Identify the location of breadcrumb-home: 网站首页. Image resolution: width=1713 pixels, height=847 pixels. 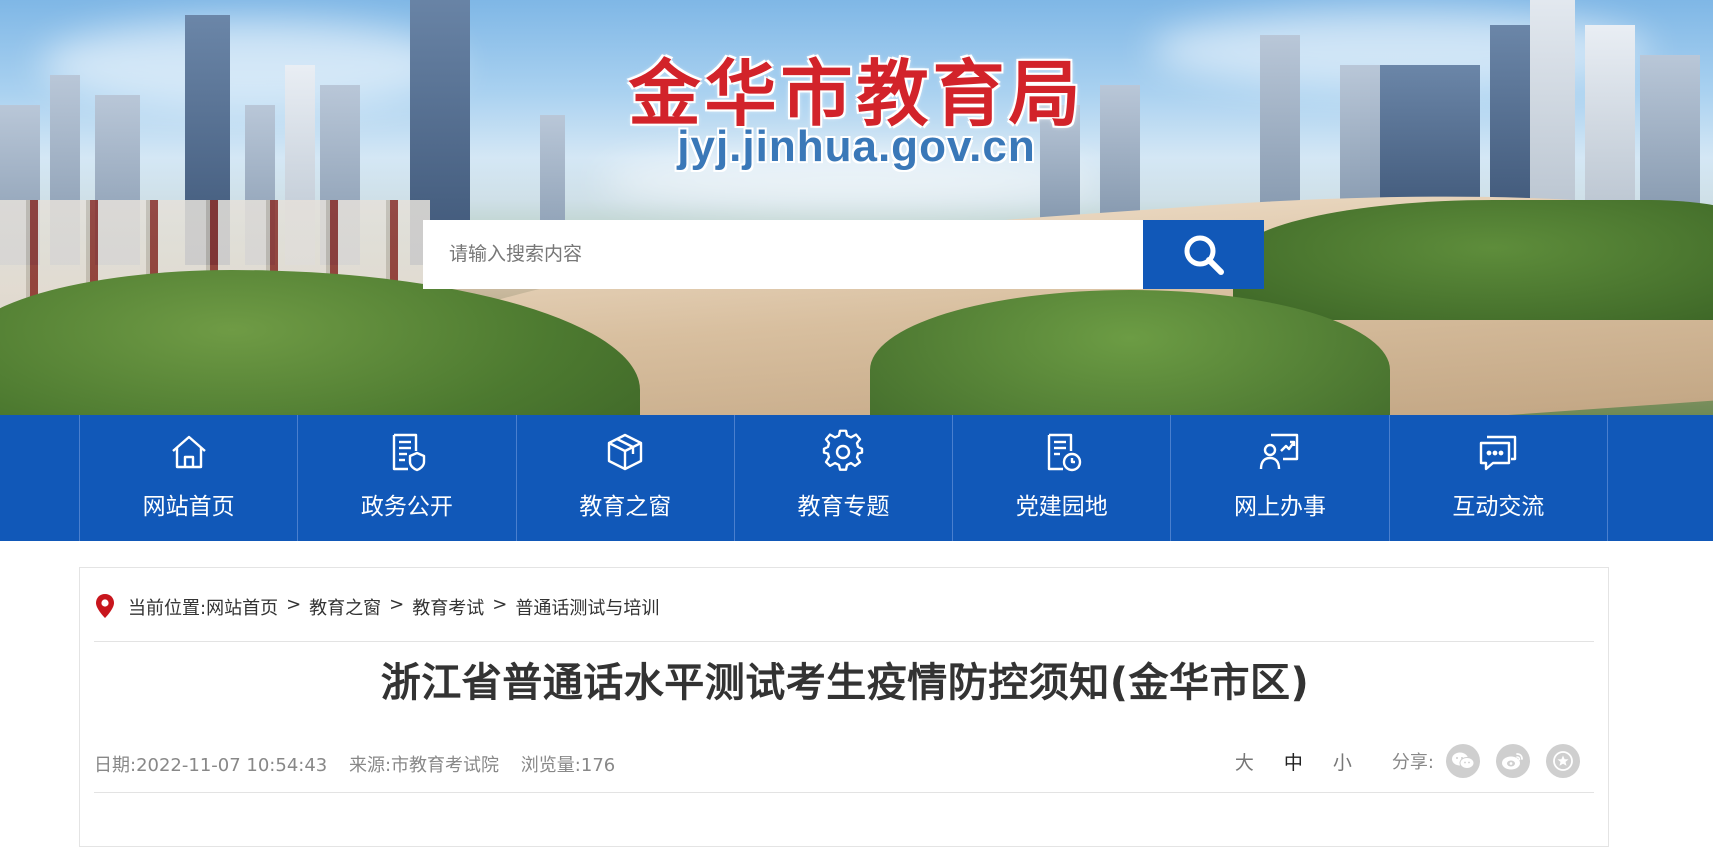
(242, 607).